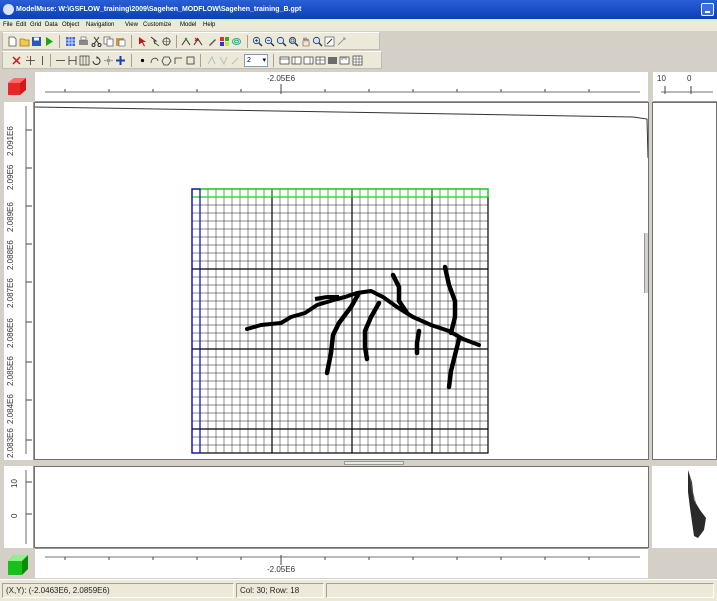 The height and width of the screenshot is (601, 717). What do you see at coordinates (120, 41) in the screenshot?
I see `paste-icon` at bounding box center [120, 41].